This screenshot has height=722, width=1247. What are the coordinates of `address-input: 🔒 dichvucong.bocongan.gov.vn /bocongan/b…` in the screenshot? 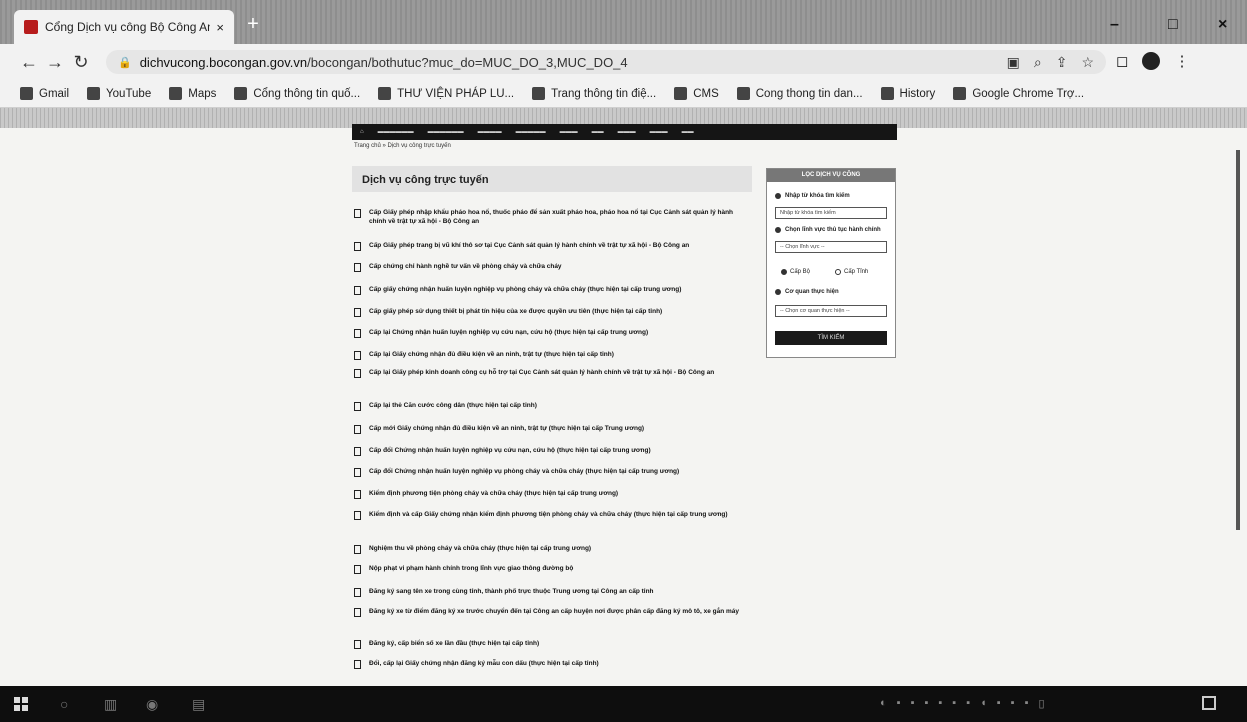 It's located at (606, 62).